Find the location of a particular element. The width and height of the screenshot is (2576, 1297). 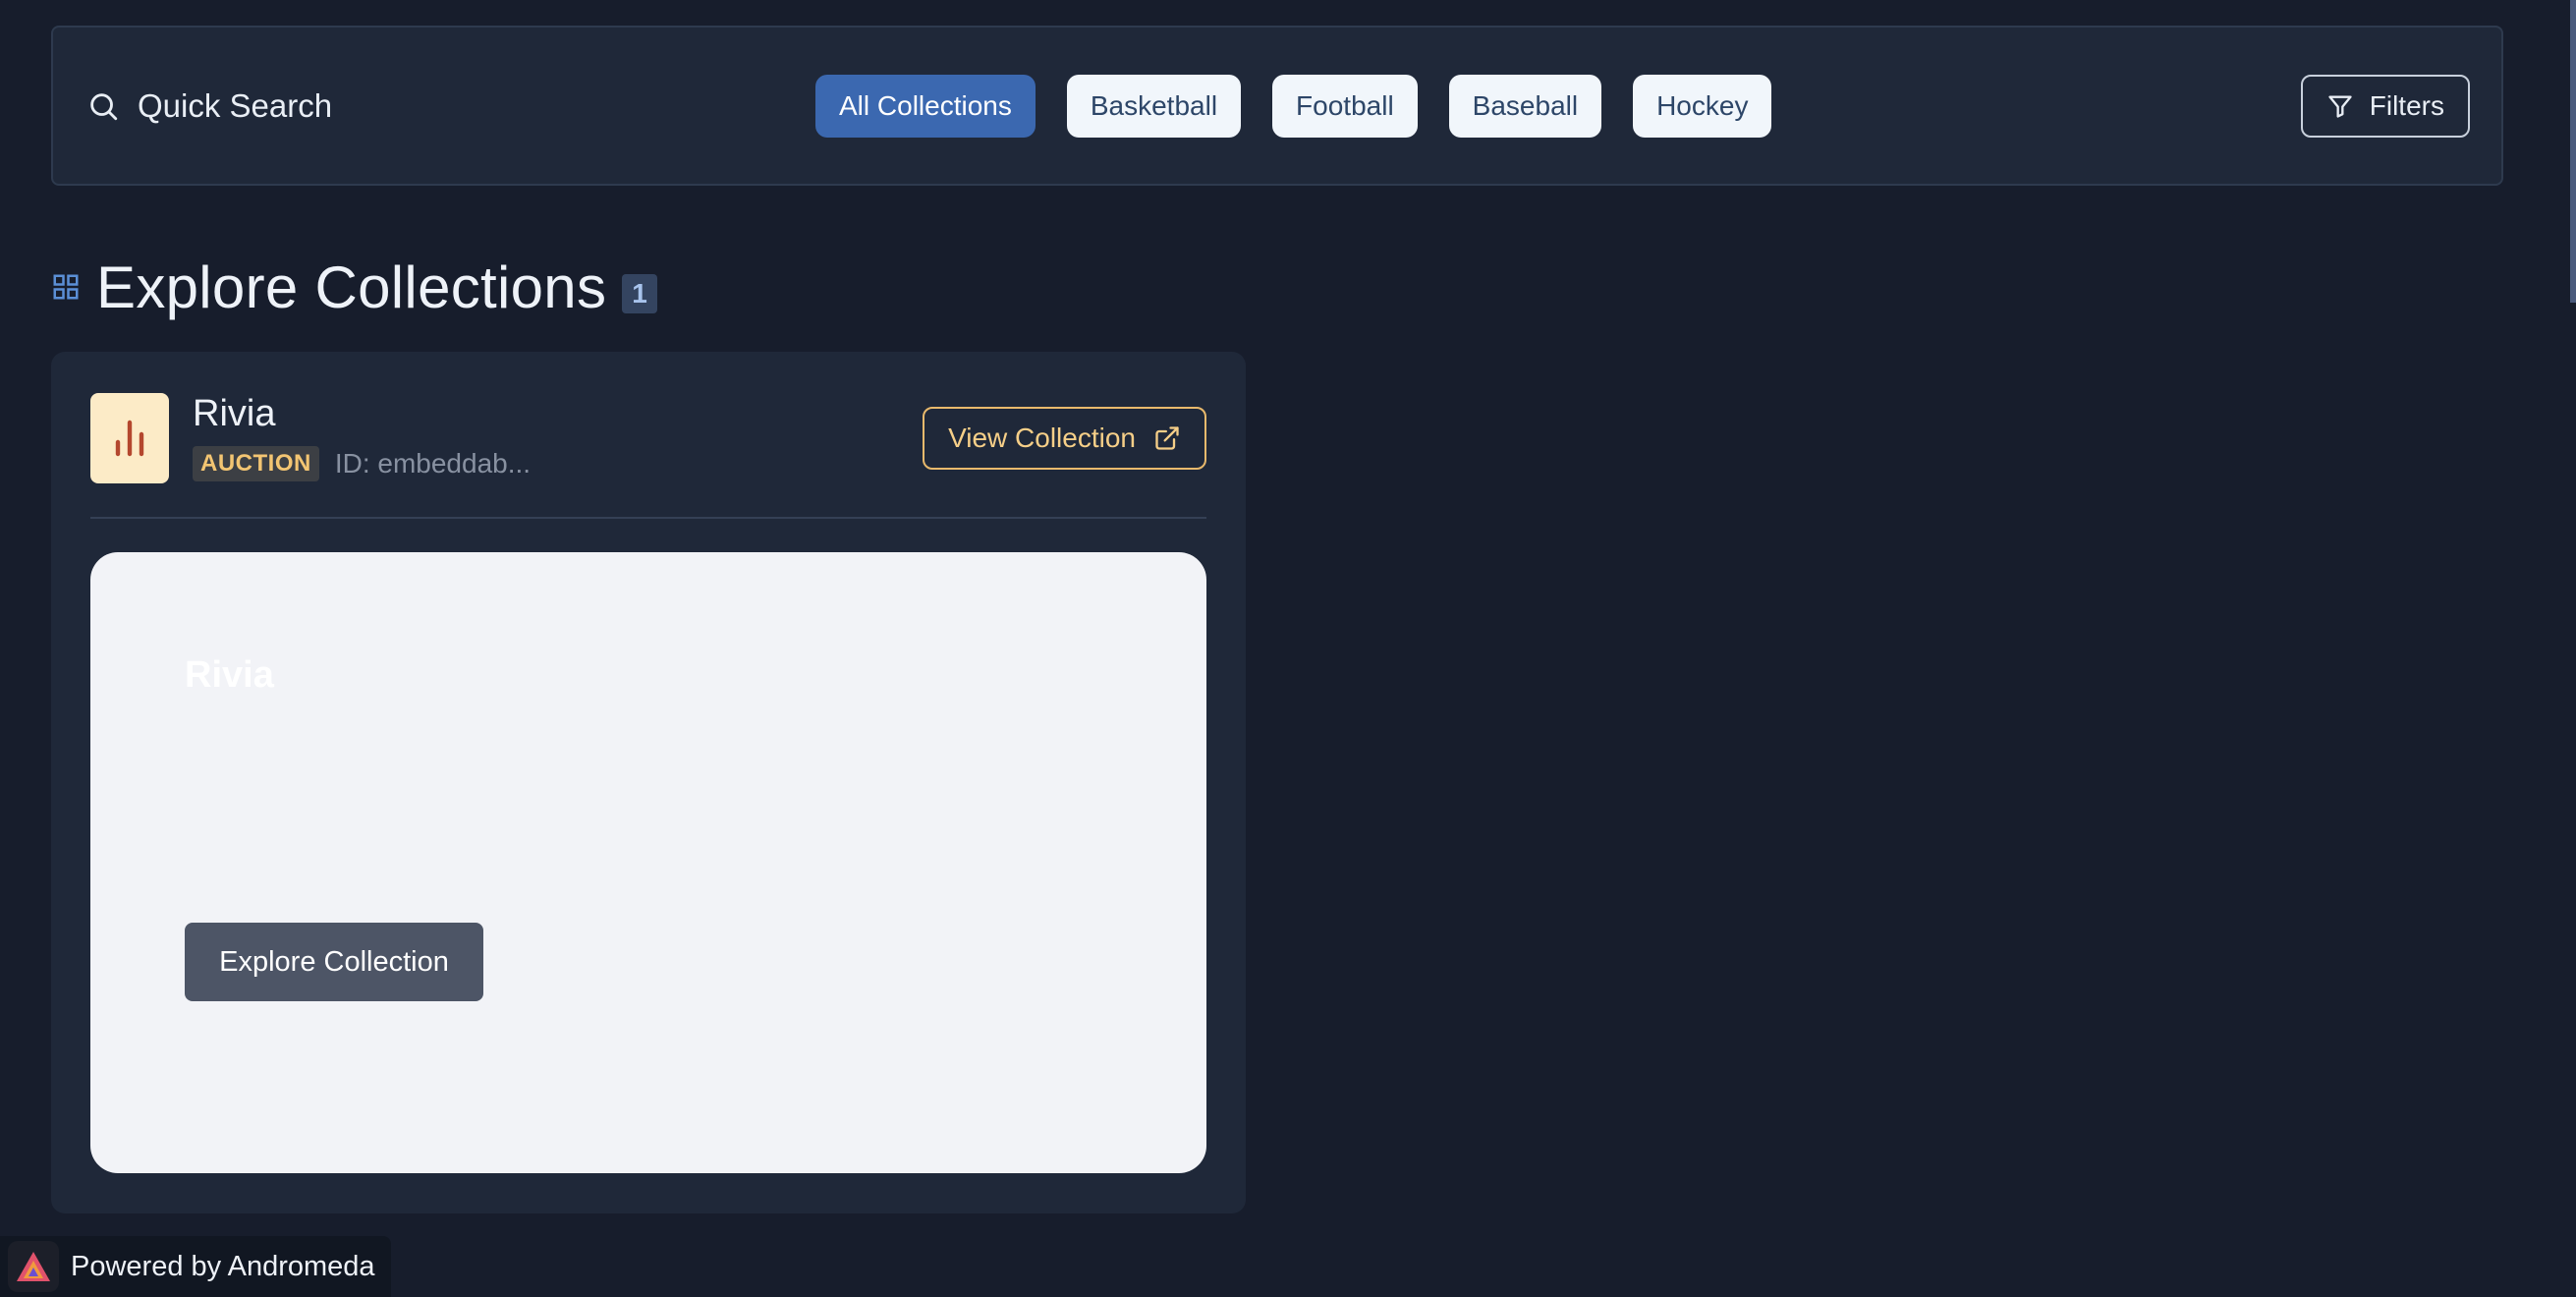

quick-search-label: Quick Search is located at coordinates (235, 105).